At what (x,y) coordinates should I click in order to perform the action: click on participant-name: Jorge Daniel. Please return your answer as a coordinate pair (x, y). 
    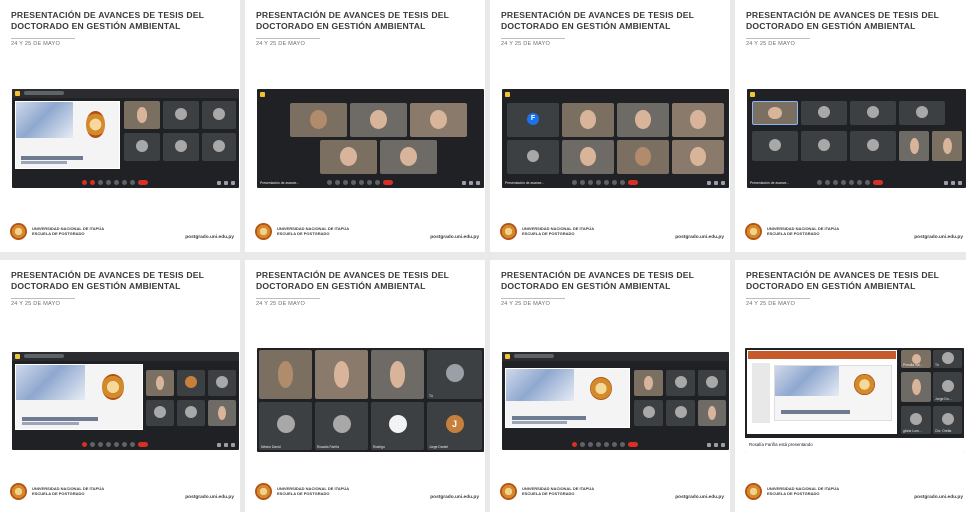
    Looking at the image, I should click on (439, 447).